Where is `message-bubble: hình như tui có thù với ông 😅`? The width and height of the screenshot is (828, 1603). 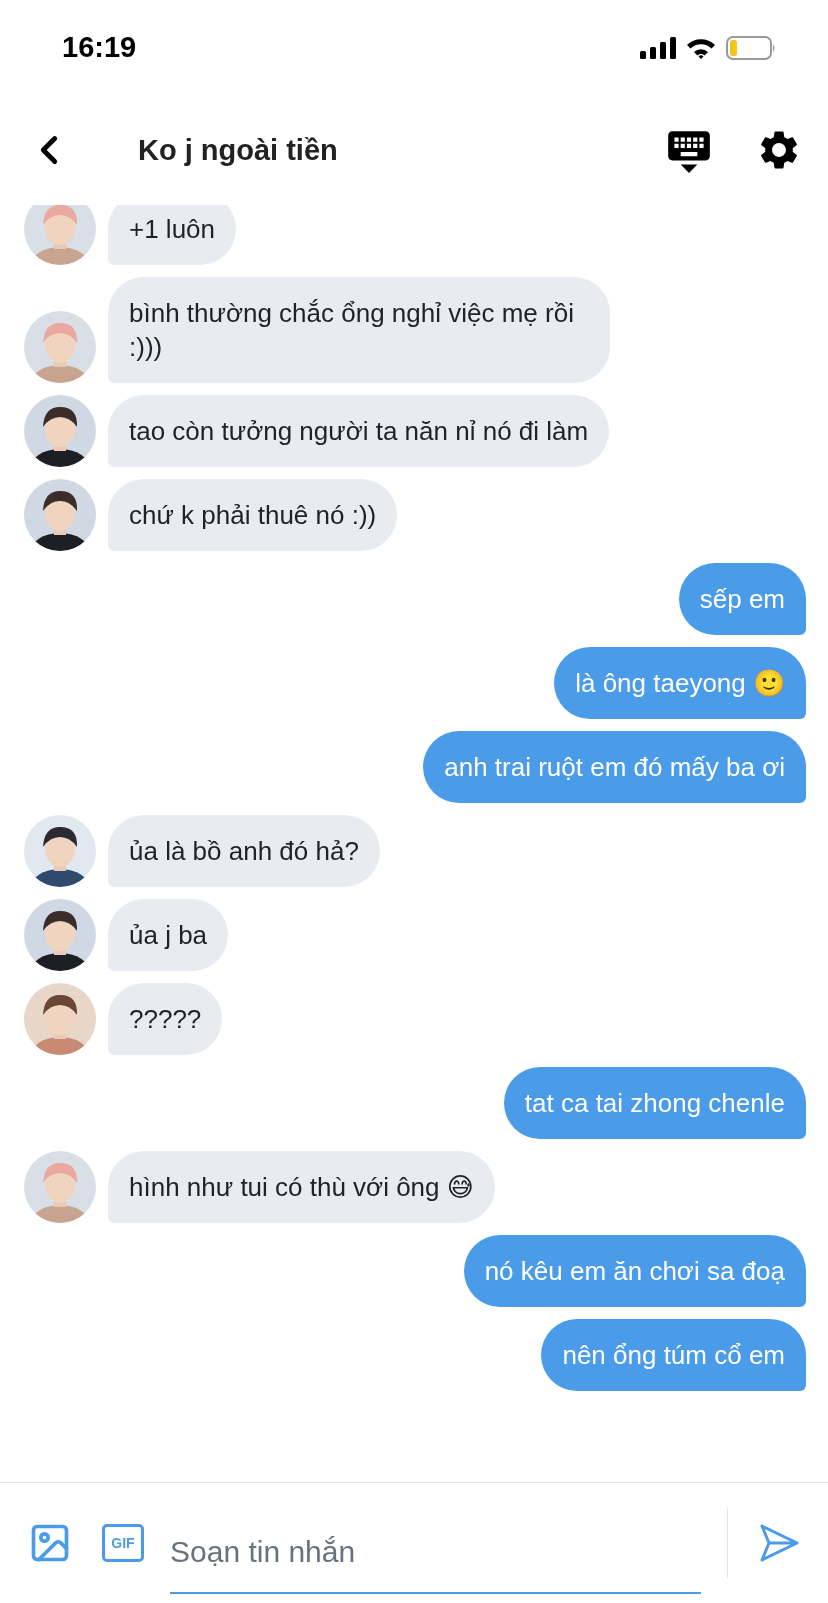
message-bubble: hình như tui có thù với ông 😅 is located at coordinates (301, 1187).